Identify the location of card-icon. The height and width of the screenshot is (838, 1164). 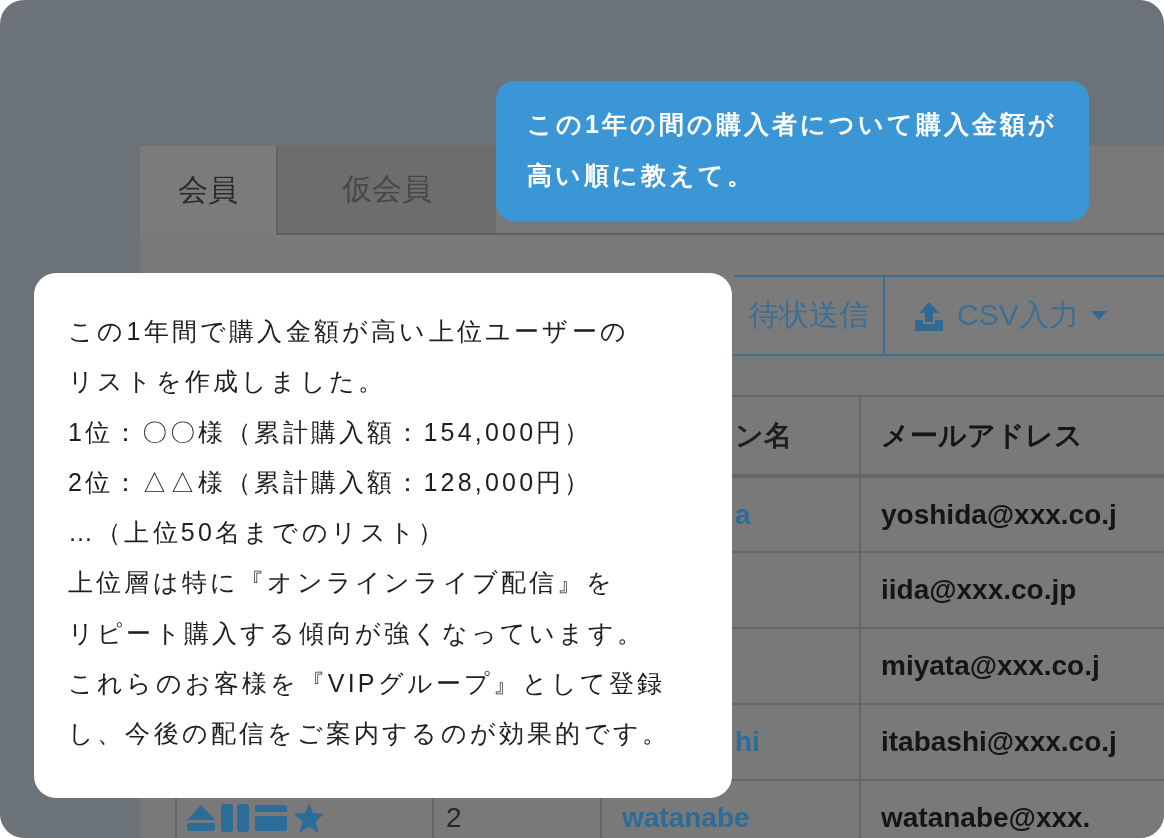
(271, 818).